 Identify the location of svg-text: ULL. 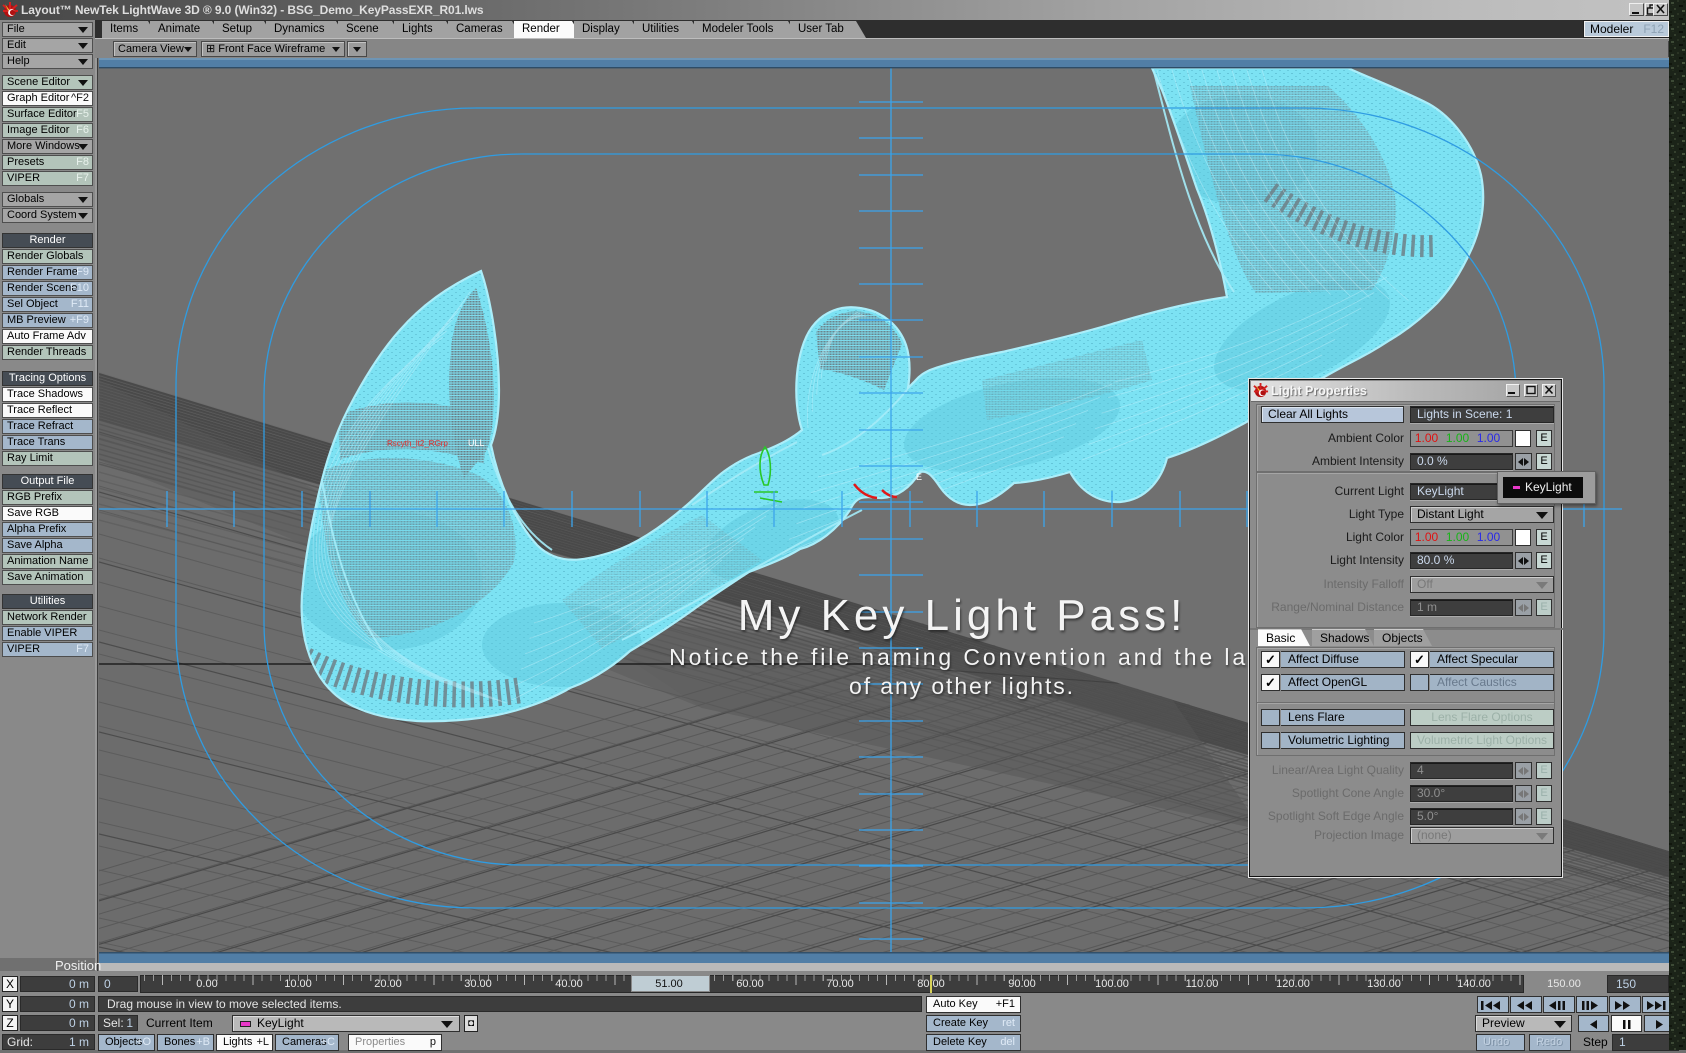
(476, 443).